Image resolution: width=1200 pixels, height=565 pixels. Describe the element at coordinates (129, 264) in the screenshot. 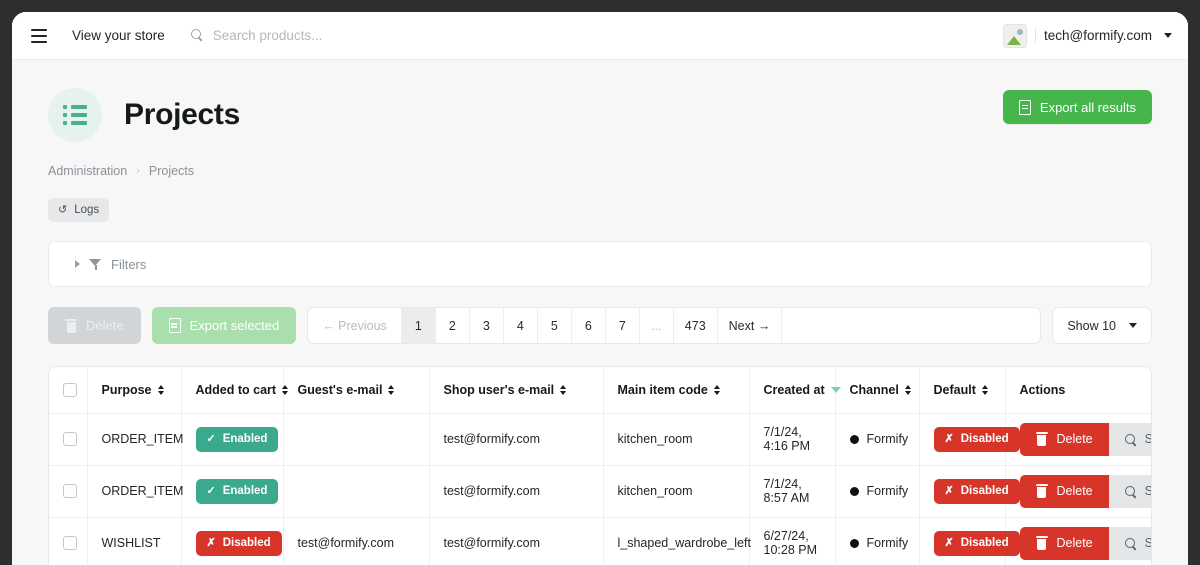

I see `filters-label: Filters` at that location.